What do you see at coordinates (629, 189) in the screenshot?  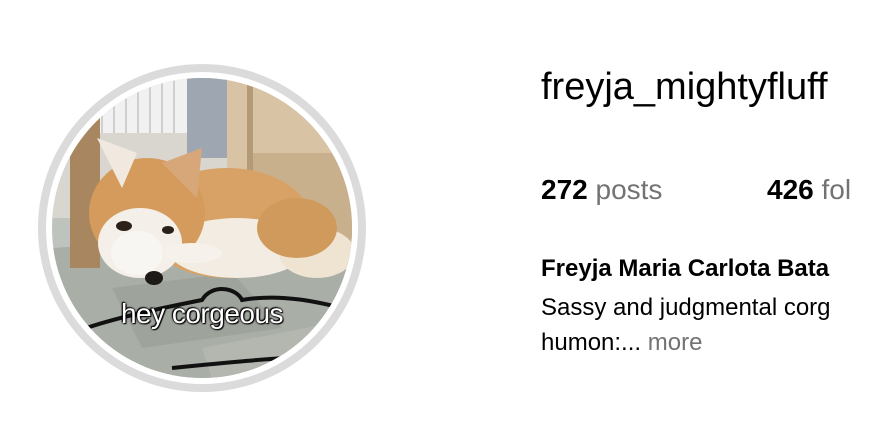 I see `posts-label: posts` at bounding box center [629, 189].